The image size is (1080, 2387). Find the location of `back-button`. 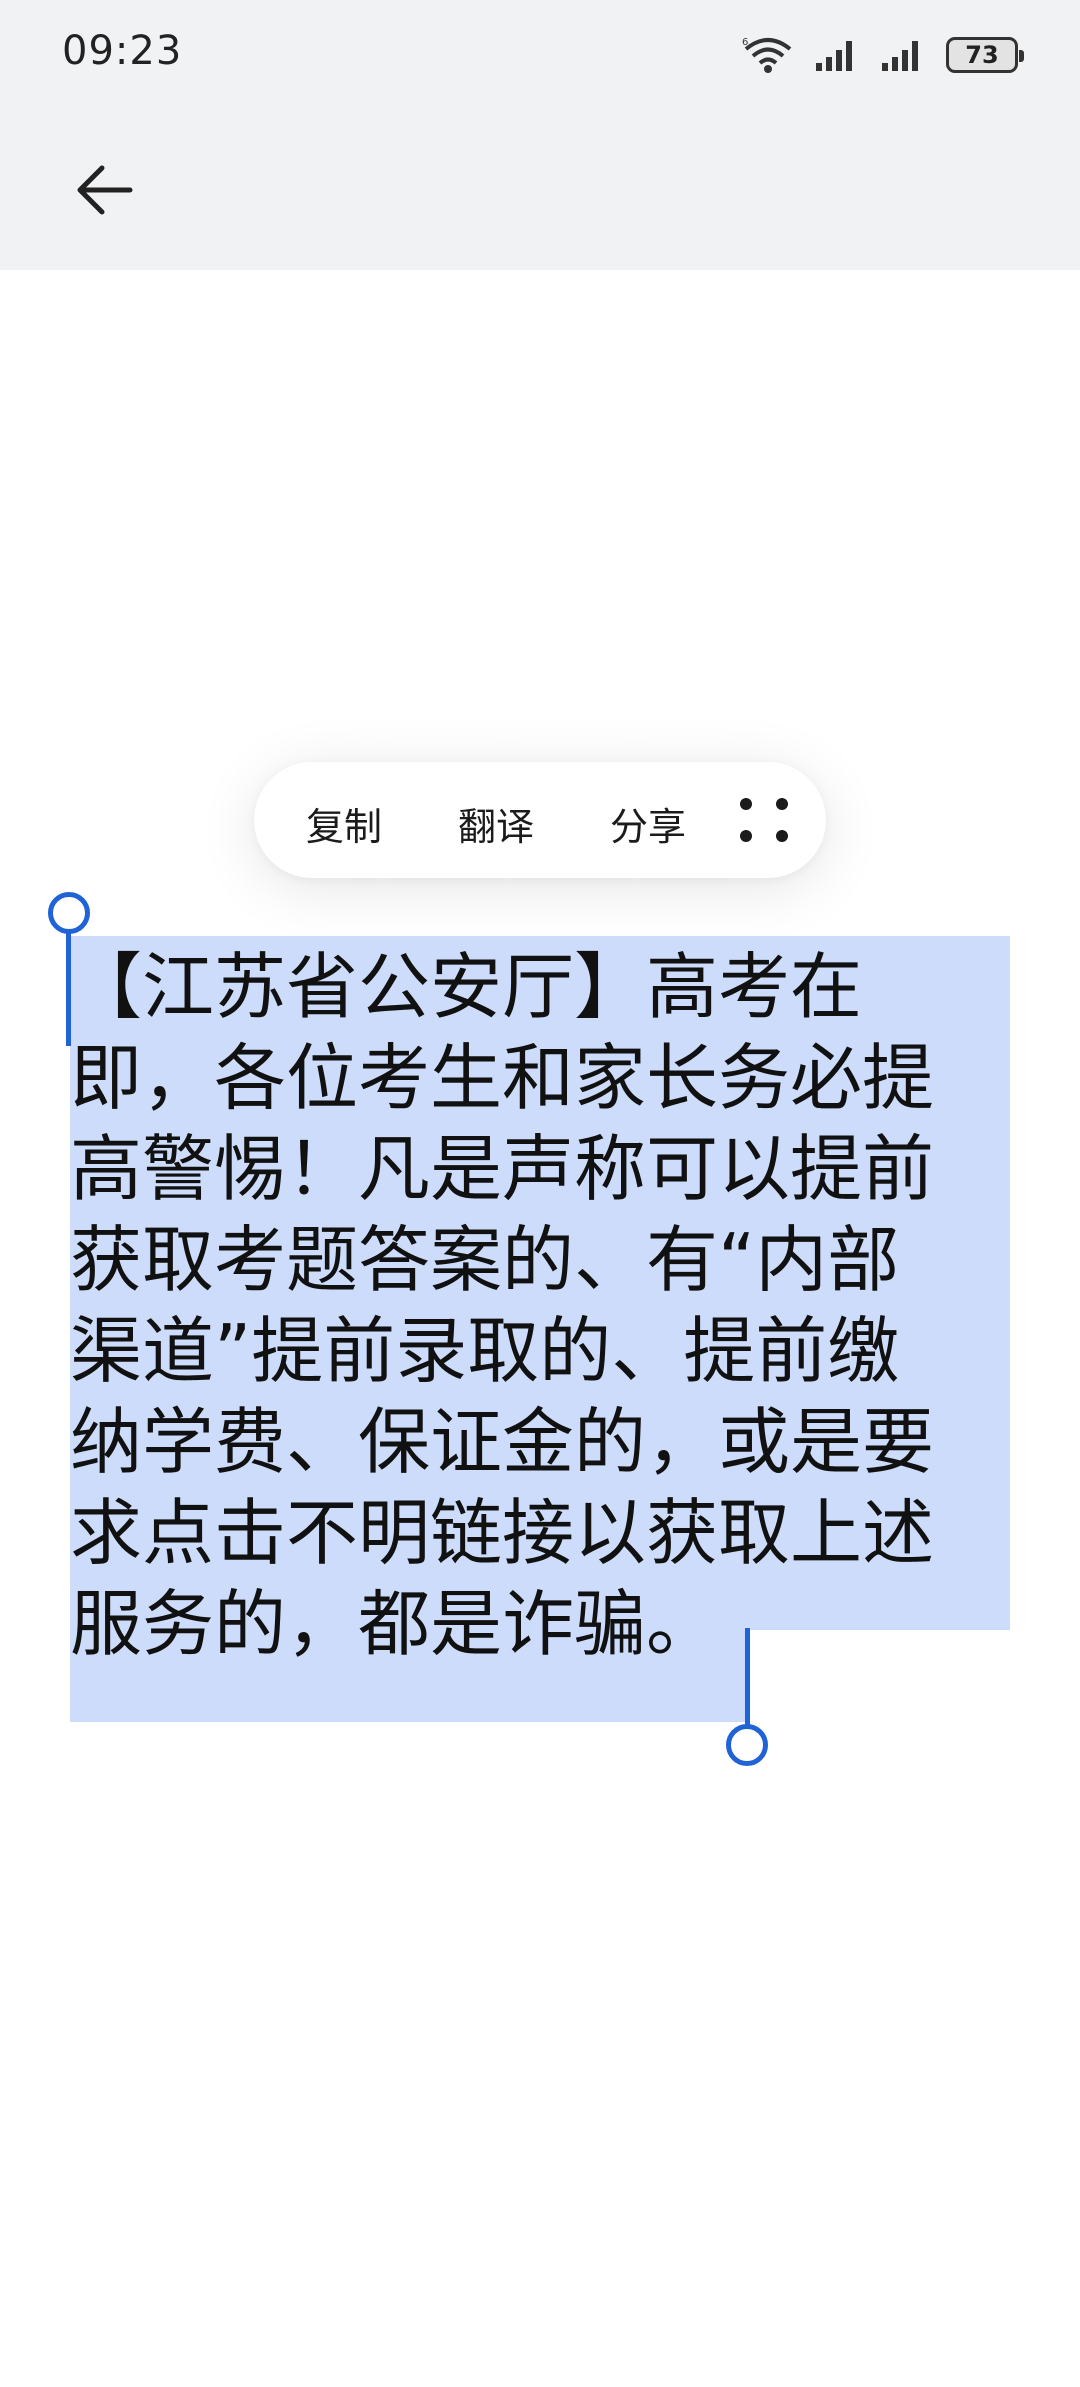

back-button is located at coordinates (104, 190).